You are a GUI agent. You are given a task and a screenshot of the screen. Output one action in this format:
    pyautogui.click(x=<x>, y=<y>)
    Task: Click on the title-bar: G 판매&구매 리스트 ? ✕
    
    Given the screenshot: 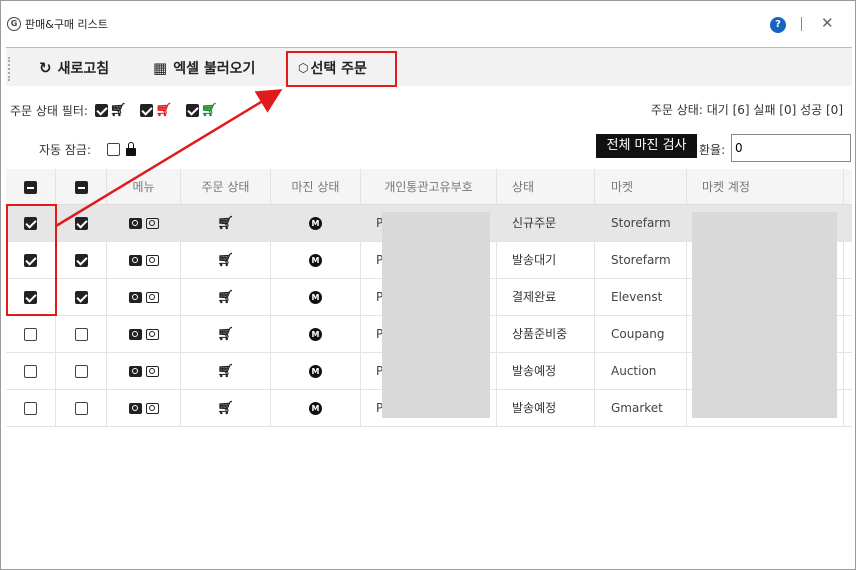 What is the action you would take?
    pyautogui.click(x=428, y=24)
    